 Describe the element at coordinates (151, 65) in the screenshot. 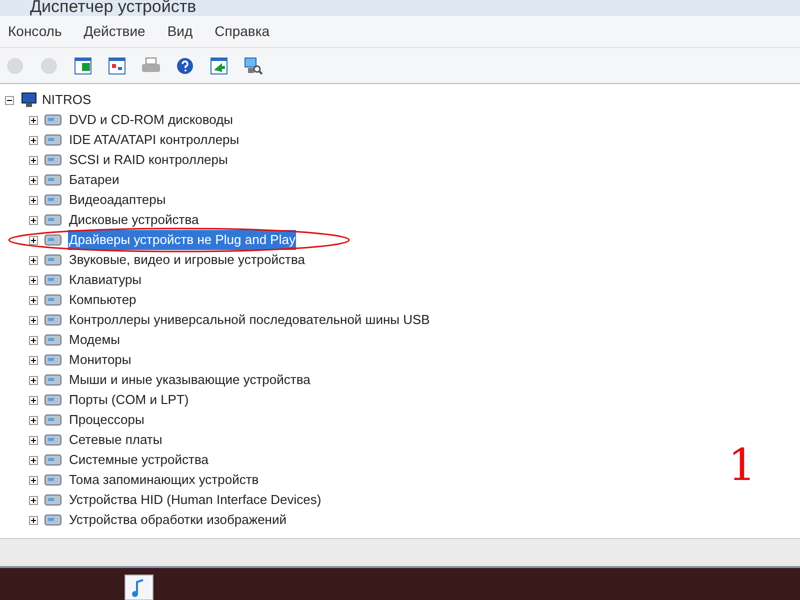

I see `printer-icon` at that location.